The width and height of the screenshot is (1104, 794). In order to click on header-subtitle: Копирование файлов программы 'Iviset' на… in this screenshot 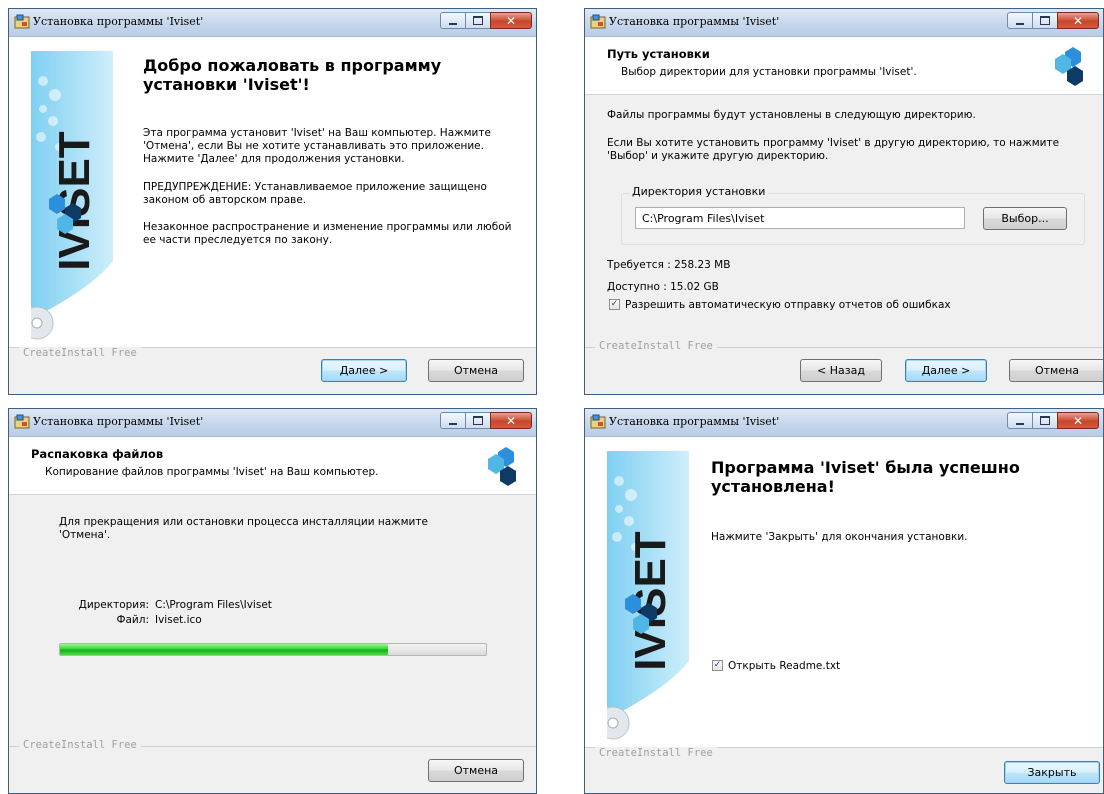, I will do `click(212, 472)`.